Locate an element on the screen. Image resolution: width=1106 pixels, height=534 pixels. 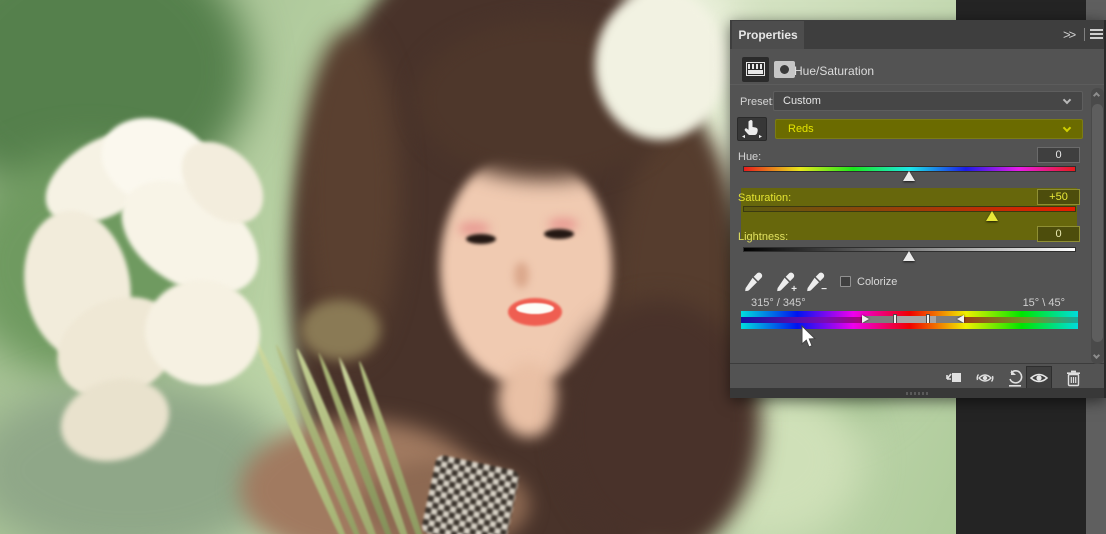
panel-scrollbar is located at coordinates (1097, 226).